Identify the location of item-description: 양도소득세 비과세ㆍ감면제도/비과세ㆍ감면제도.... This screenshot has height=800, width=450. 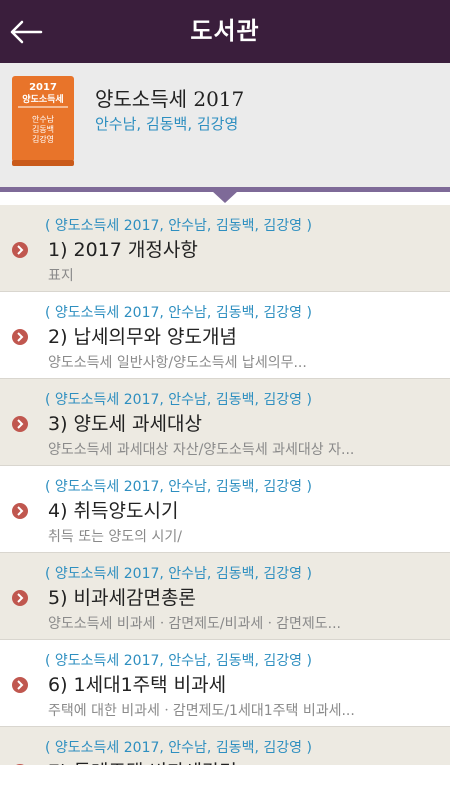
(194, 624).